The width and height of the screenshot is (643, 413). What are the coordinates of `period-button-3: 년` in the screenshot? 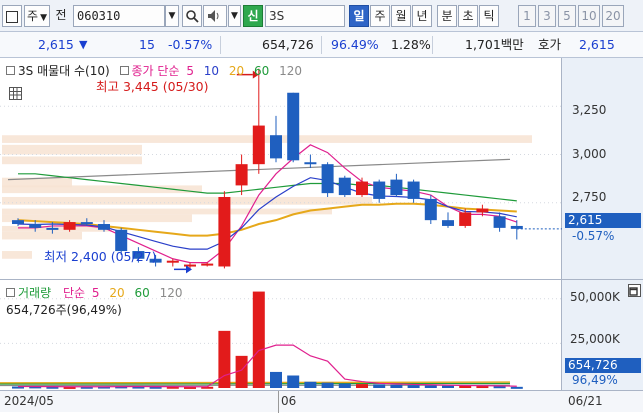 It's located at (422, 16).